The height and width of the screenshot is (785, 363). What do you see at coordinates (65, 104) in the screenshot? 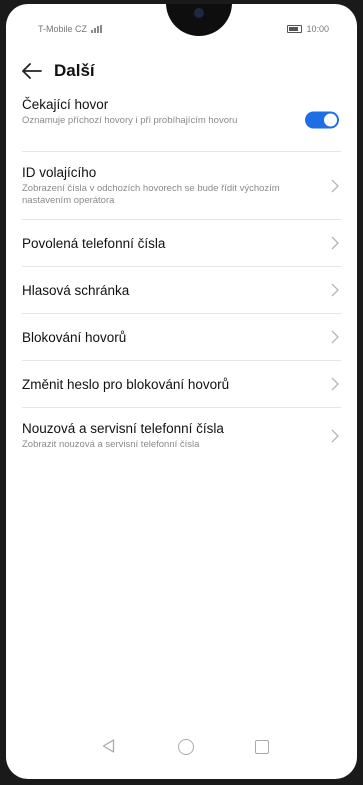
I see `setting-title: Čekající hovor` at bounding box center [65, 104].